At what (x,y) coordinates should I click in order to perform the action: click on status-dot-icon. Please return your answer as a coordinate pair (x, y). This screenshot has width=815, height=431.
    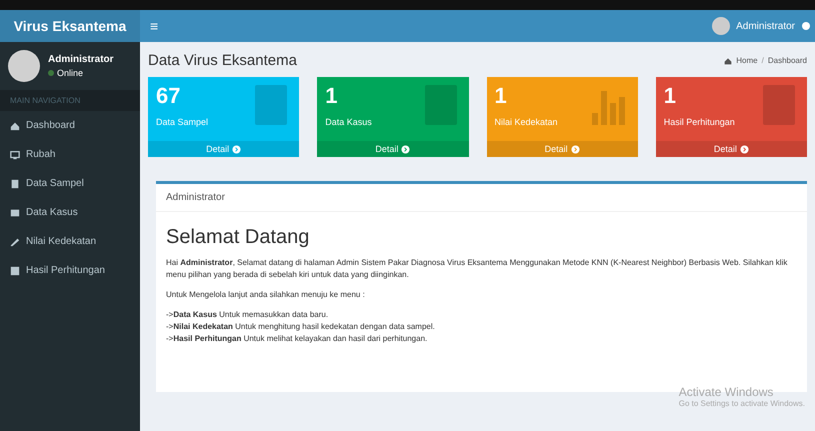
    Looking at the image, I should click on (51, 73).